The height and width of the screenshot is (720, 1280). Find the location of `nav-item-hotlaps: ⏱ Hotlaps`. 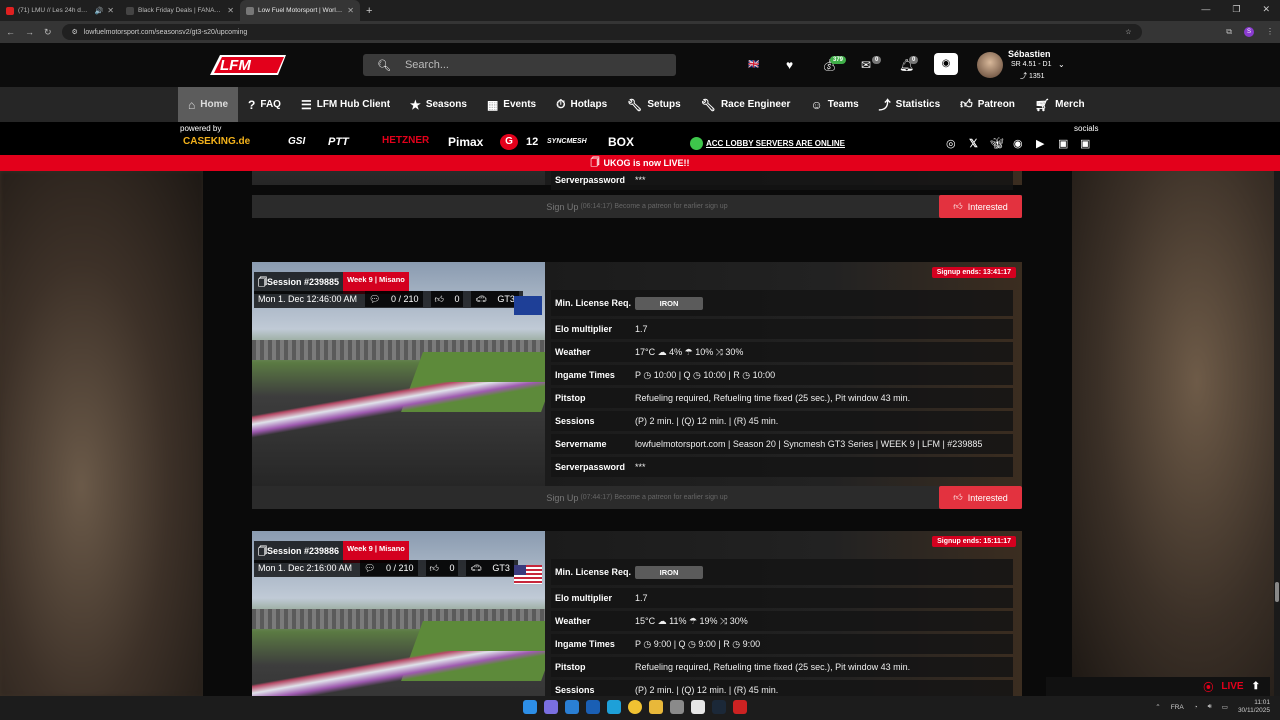

nav-item-hotlaps: ⏱ Hotlaps is located at coordinates (581, 104).